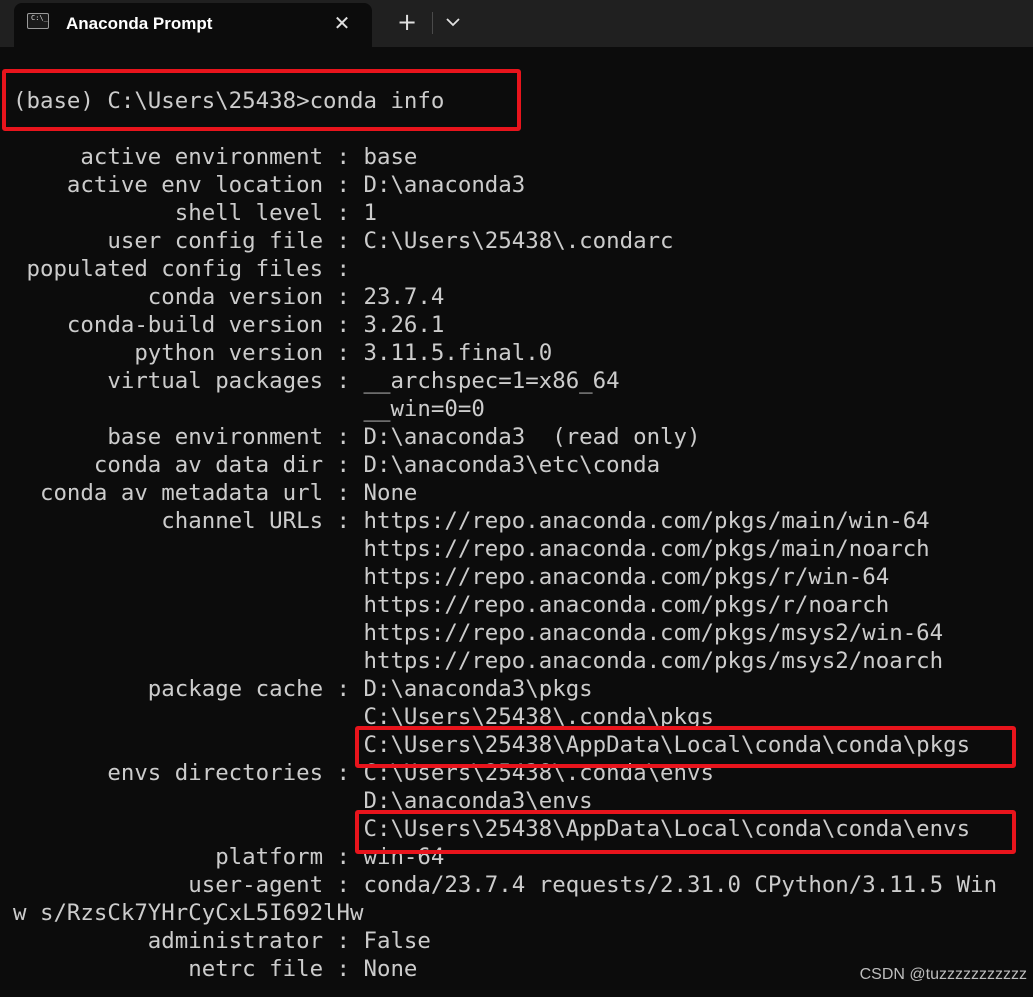  What do you see at coordinates (215, 493) in the screenshot?
I see `output-line: conda av metadata url : None` at bounding box center [215, 493].